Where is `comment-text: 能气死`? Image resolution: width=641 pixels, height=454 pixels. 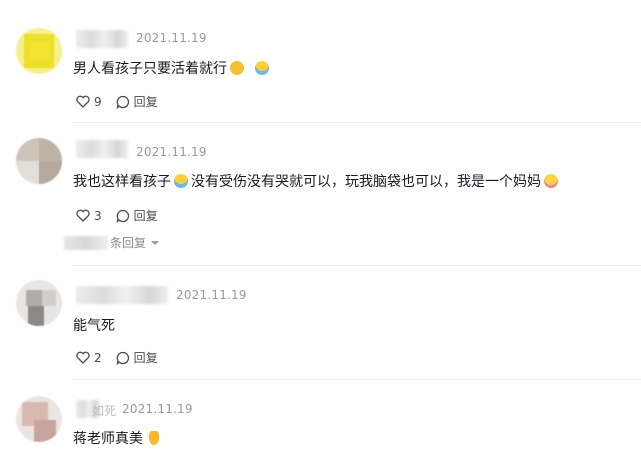 comment-text: 能气死 is located at coordinates (94, 325).